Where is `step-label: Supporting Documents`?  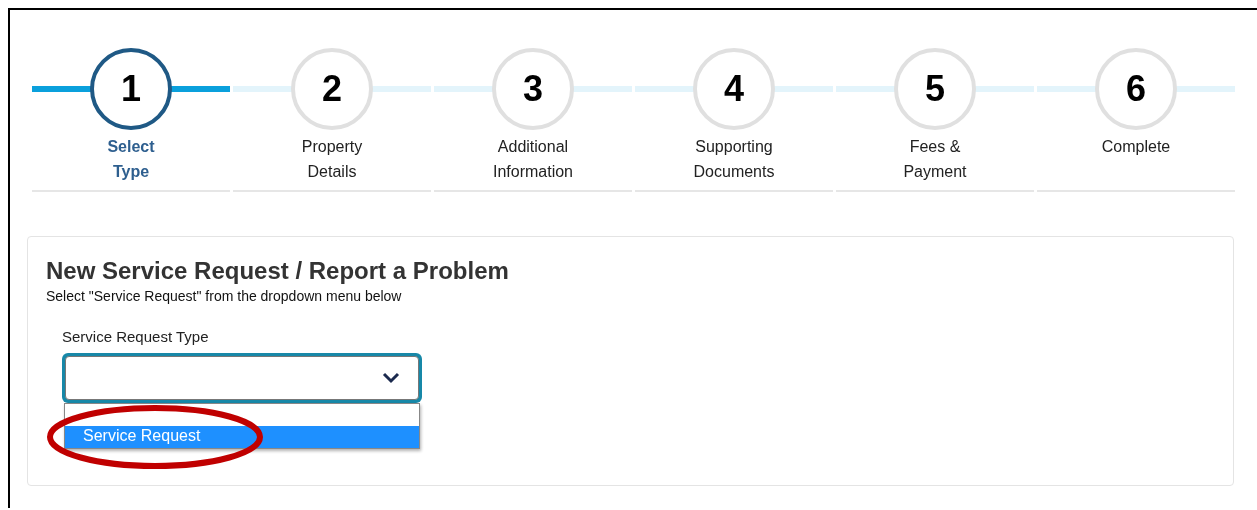
step-label: Supporting Documents is located at coordinates (734, 159).